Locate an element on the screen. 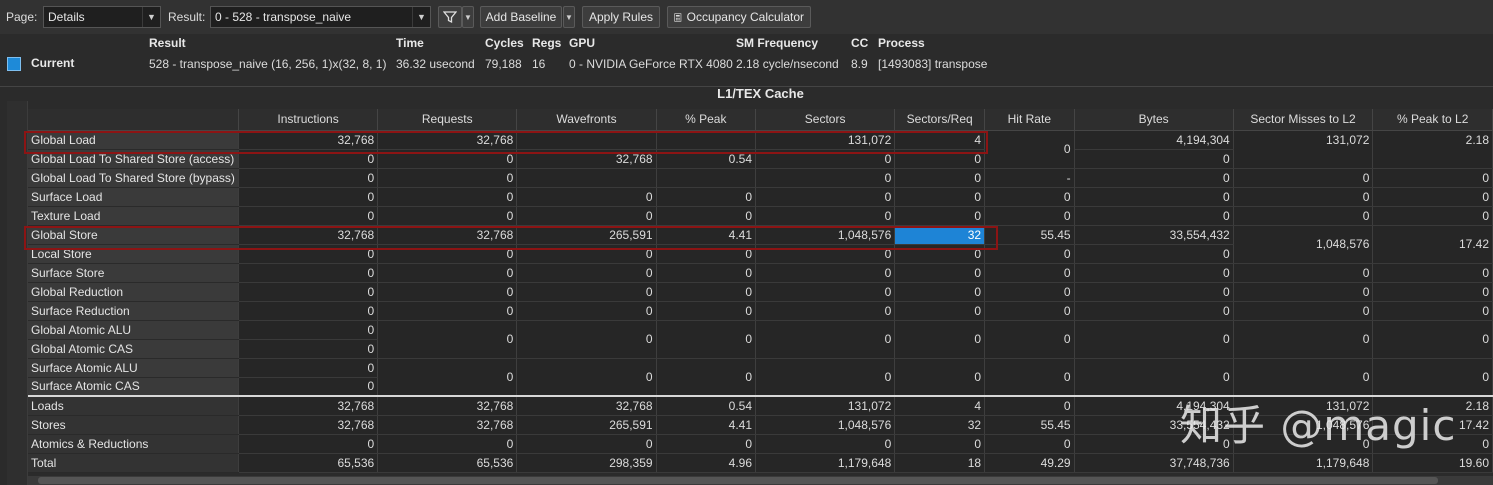 The height and width of the screenshot is (485, 1493). row-label: Global Load is located at coordinates (133, 140).